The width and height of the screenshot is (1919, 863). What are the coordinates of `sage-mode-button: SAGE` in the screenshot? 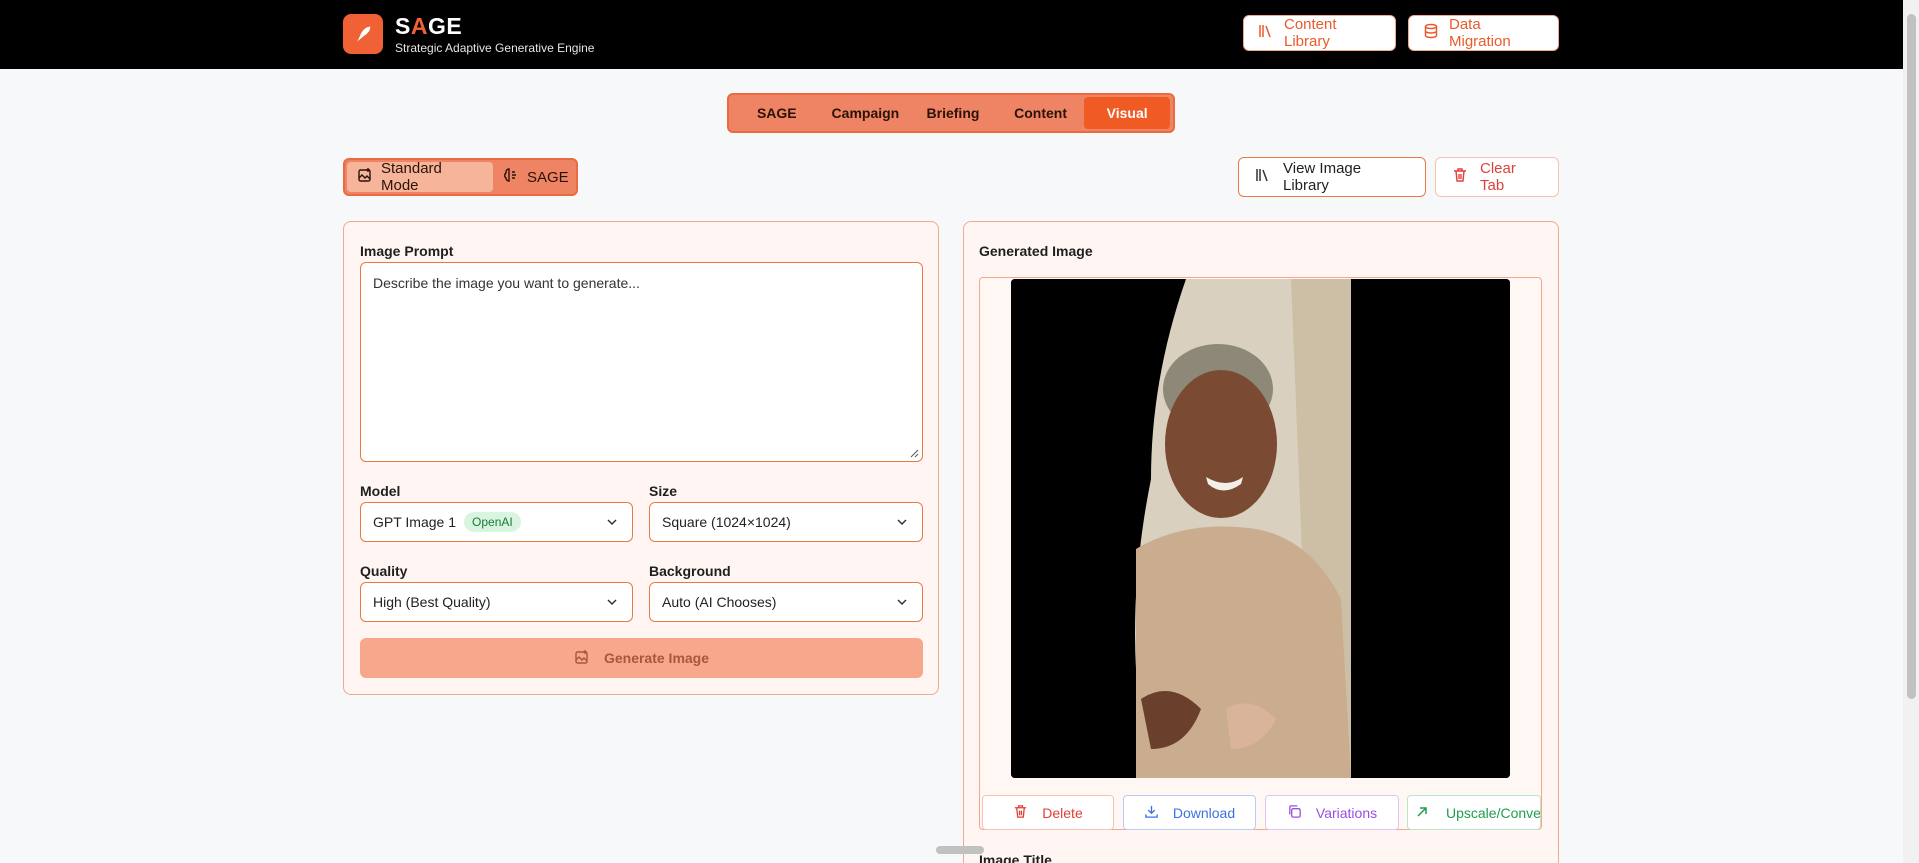 It's located at (533, 177).